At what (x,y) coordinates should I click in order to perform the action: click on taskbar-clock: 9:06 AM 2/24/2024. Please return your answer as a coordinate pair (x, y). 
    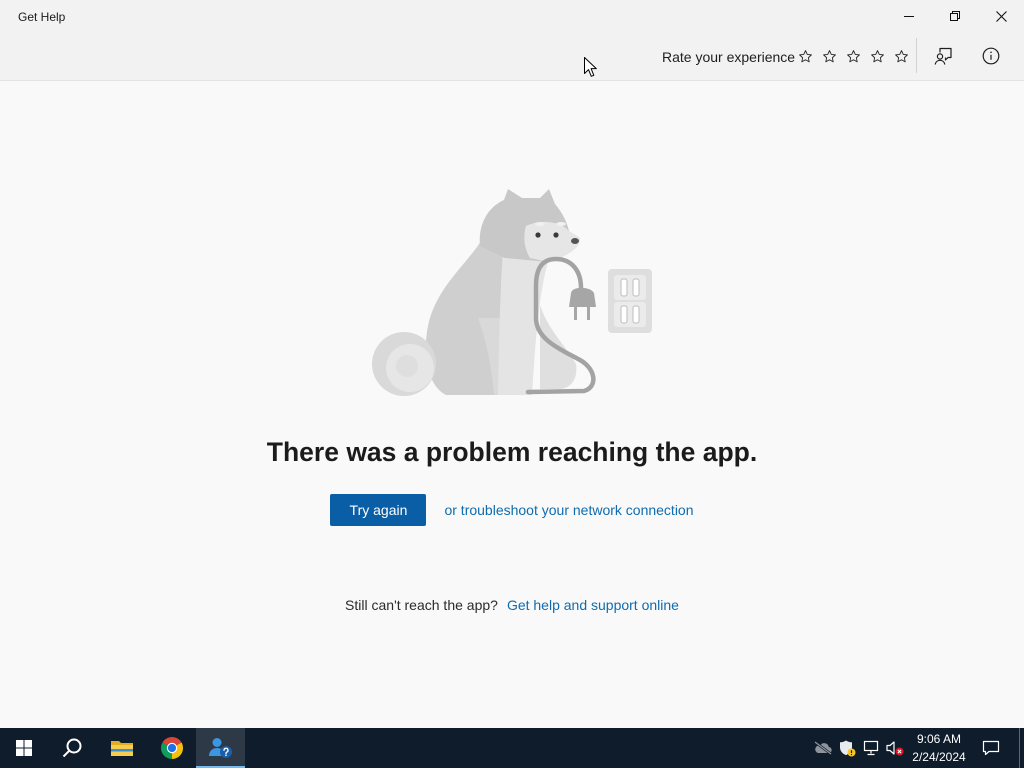
    Looking at the image, I should click on (939, 748).